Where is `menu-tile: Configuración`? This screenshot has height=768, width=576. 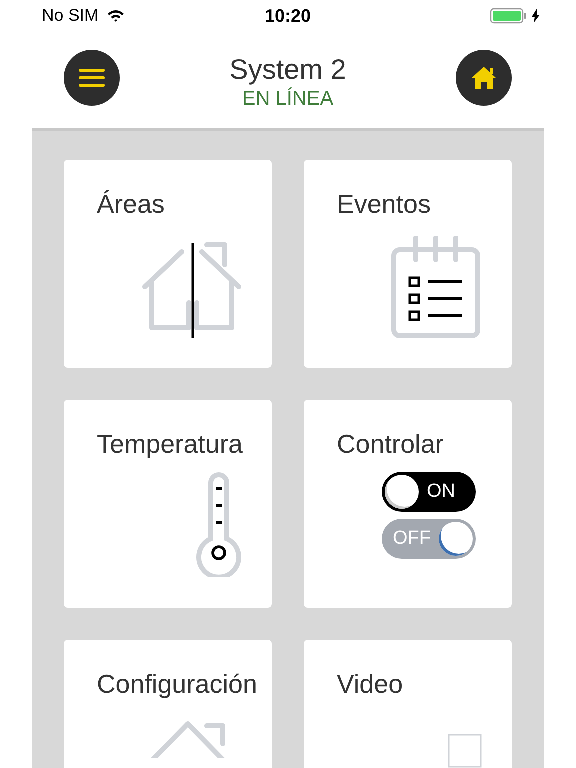 menu-tile: Configuración is located at coordinates (168, 704).